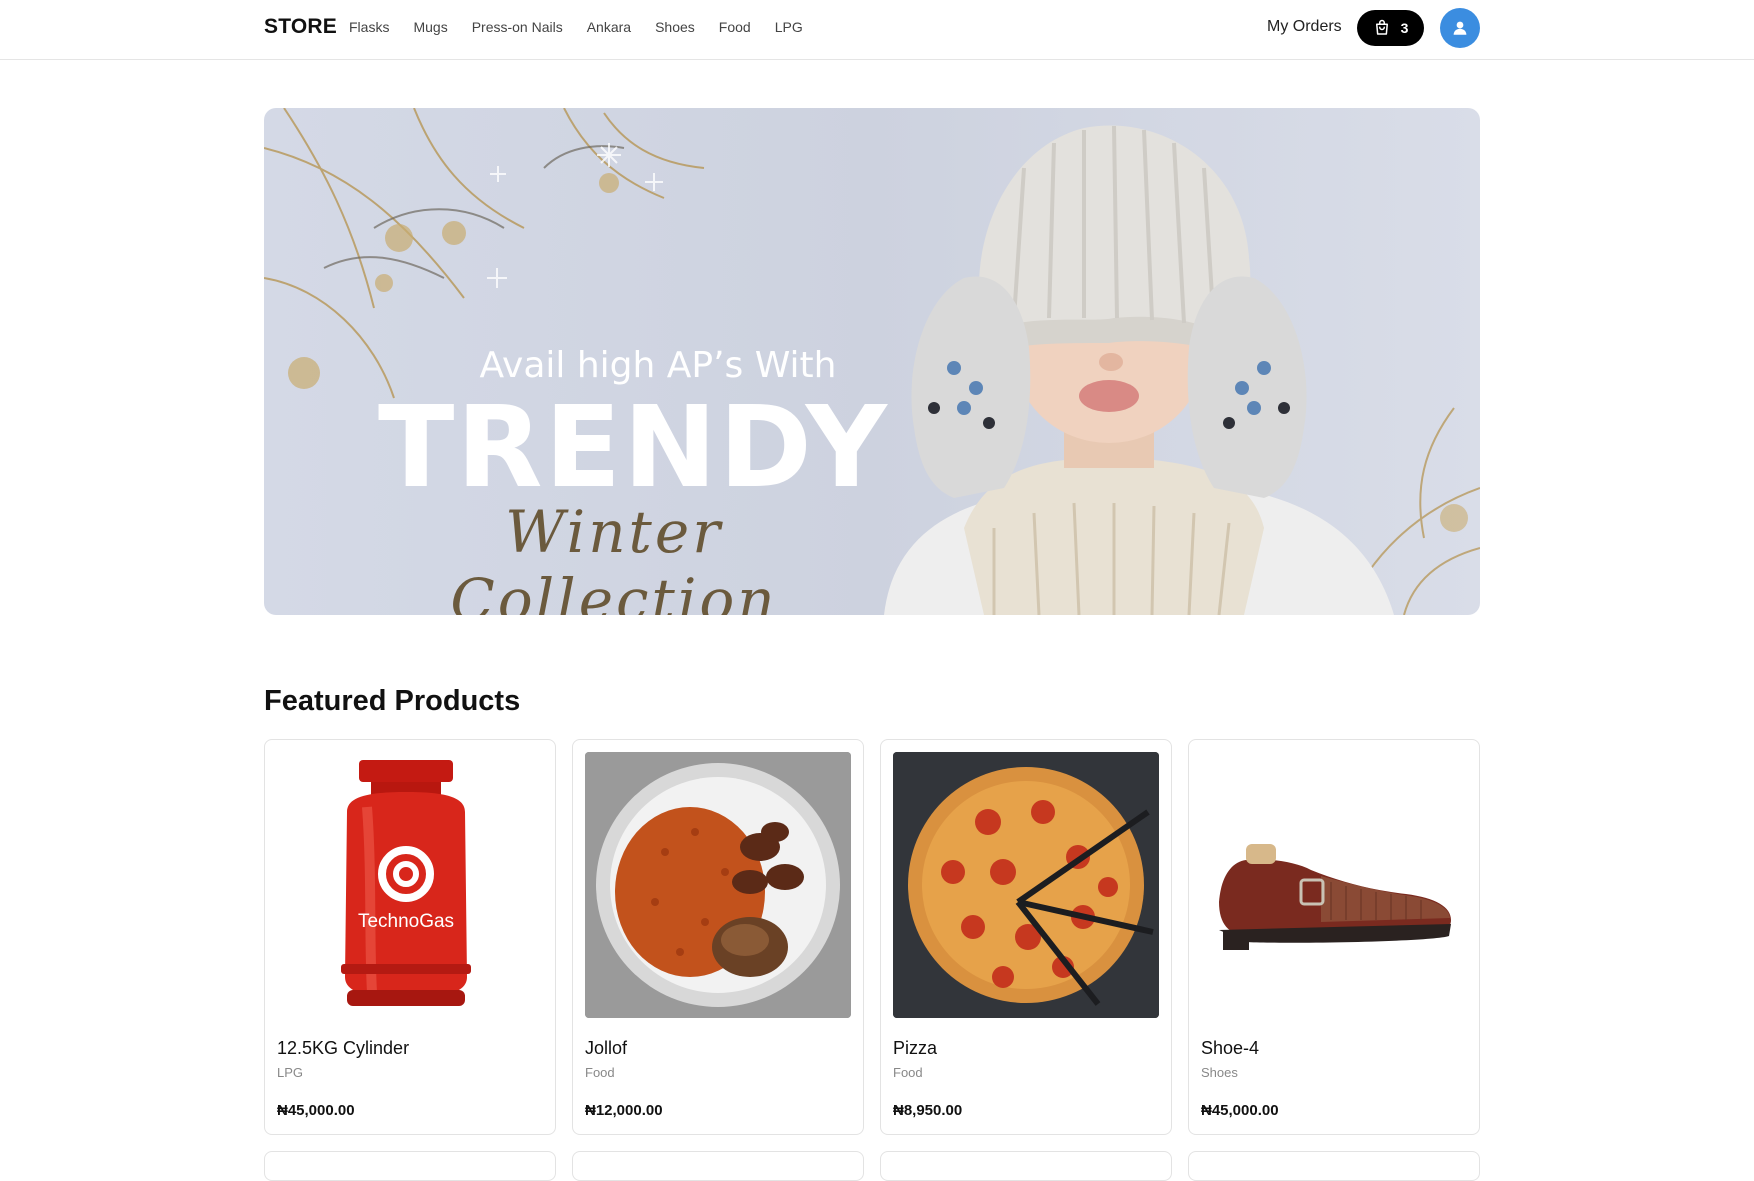  What do you see at coordinates (789, 27) in the screenshot?
I see `nav-link-lpg: LPG` at bounding box center [789, 27].